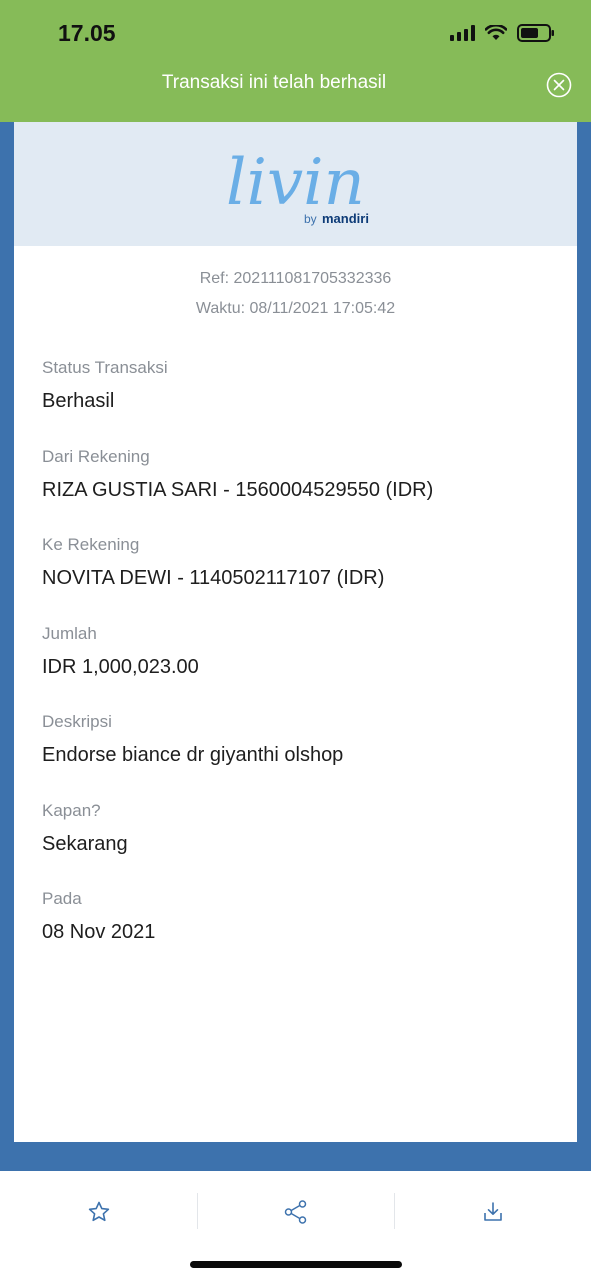 This screenshot has height=1280, width=591. I want to click on livin-by-mandiri-logo: livin' by mandiri, so click(298, 186).